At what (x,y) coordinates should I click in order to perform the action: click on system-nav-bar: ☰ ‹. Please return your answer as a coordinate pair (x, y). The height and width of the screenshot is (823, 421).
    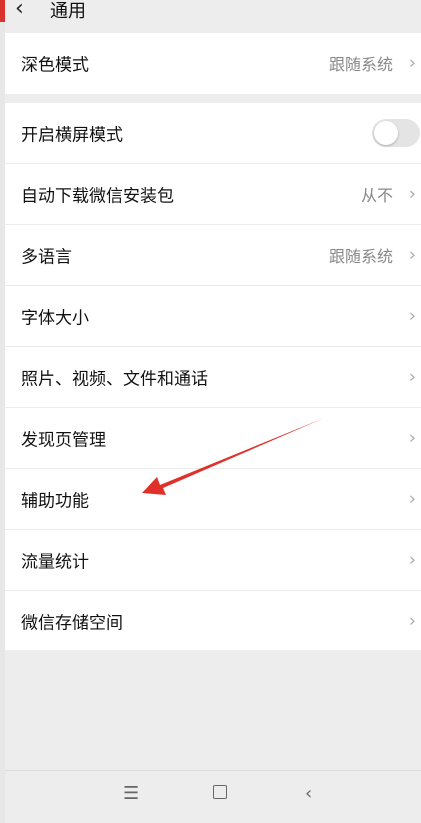
    Looking at the image, I should click on (213, 796).